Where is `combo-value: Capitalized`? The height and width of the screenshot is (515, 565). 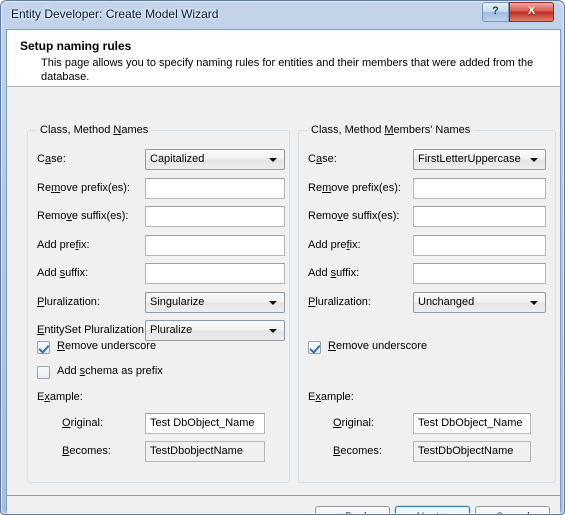 combo-value: Capitalized is located at coordinates (177, 159).